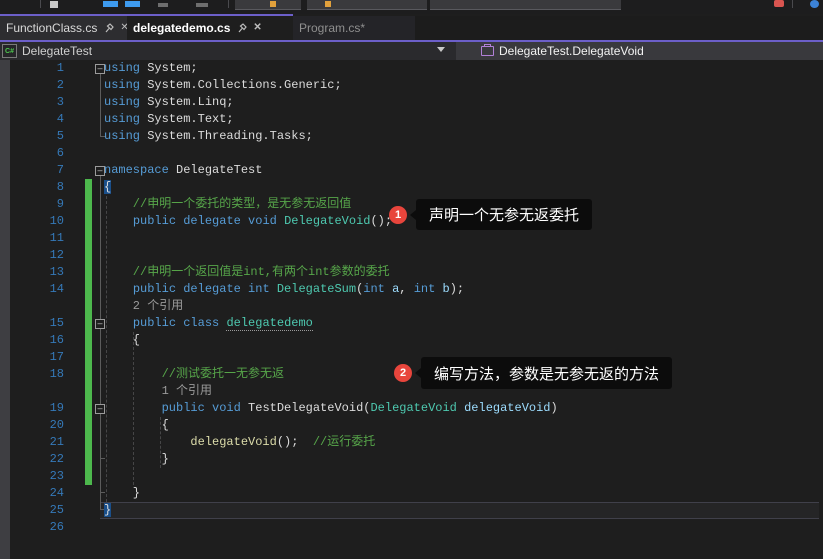 The image size is (823, 559). What do you see at coordinates (32, 476) in the screenshot?
I see `line-number: 23` at bounding box center [32, 476].